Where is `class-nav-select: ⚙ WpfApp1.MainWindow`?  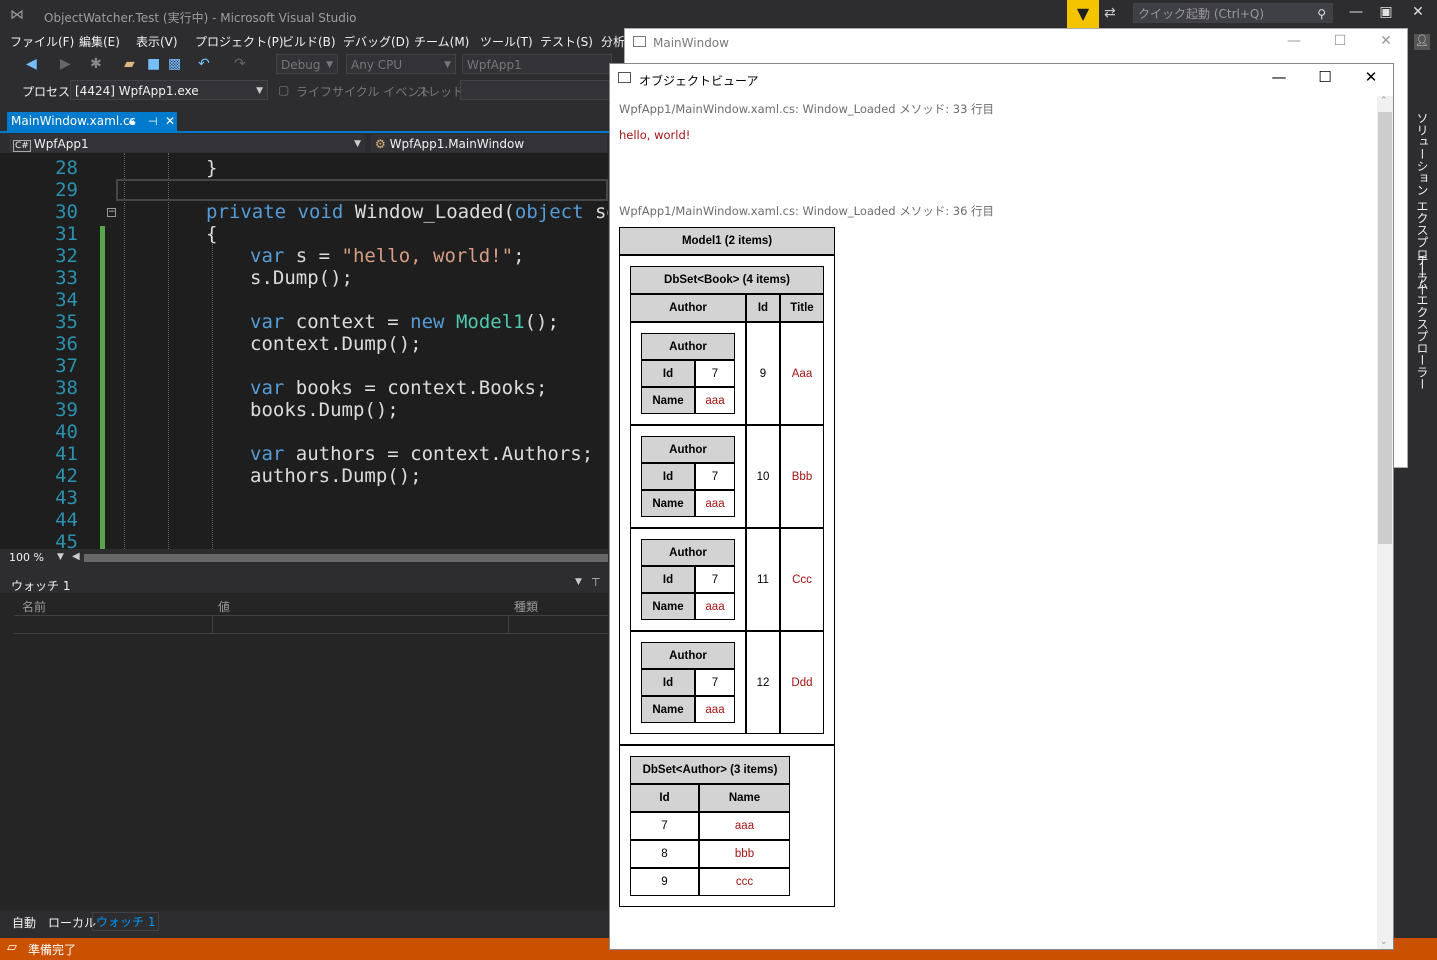
class-nav-select: ⚙ WpfApp1.MainWindow is located at coordinates (489, 143).